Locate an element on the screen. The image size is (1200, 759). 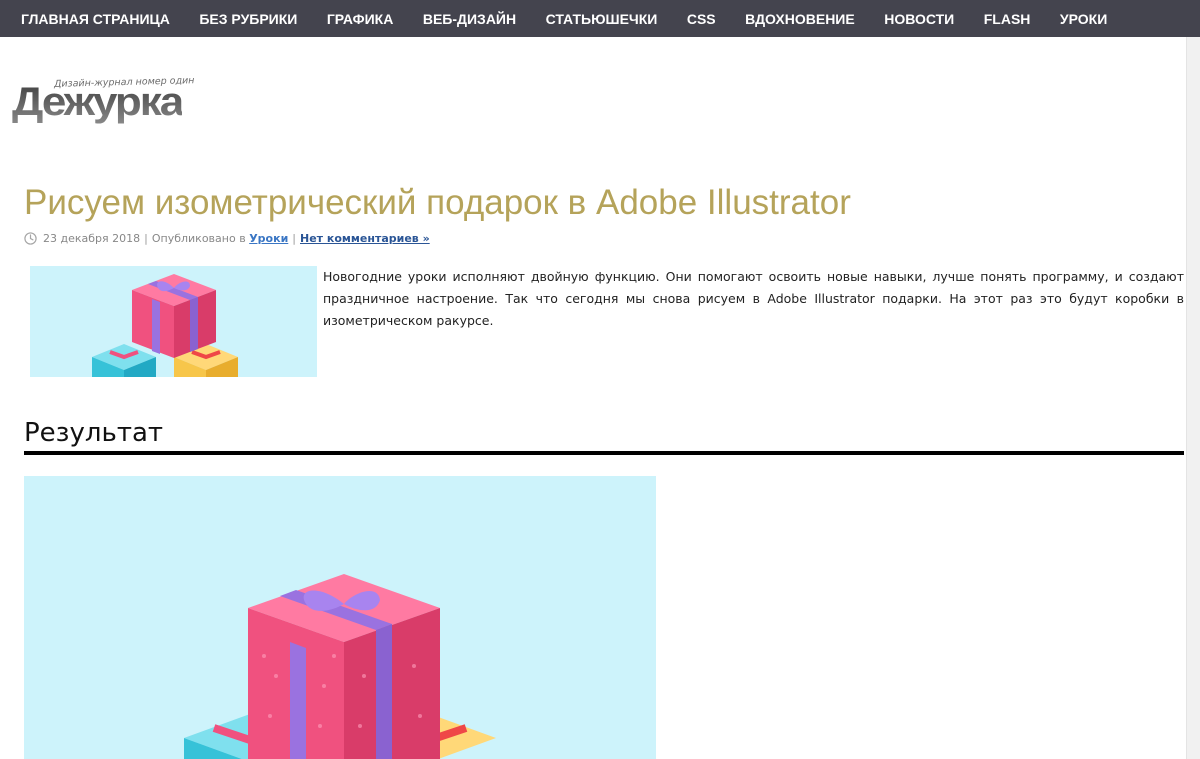
logo-text: Дежурка is located at coordinates (98, 102).